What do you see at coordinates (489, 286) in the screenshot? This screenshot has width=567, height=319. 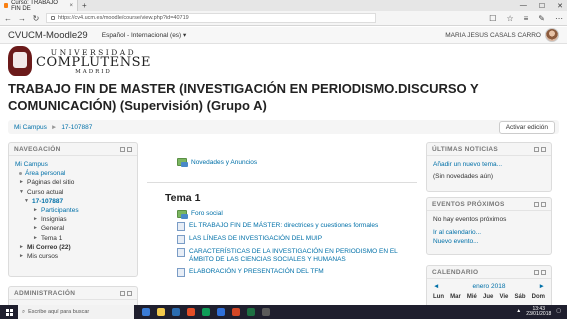 I see `calendar-month: enero 2018` at bounding box center [489, 286].